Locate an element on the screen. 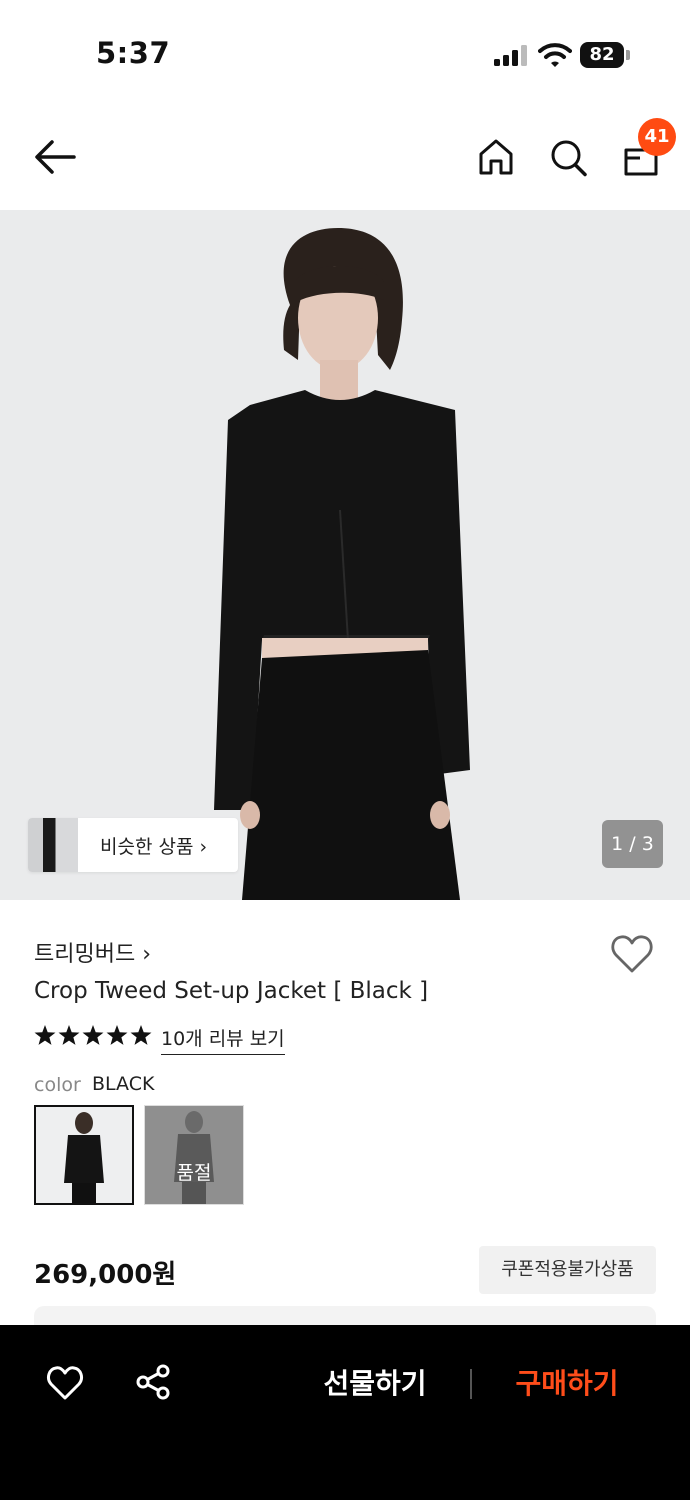 This screenshot has width=690, height=1500. review-link: 10개 리뷰 보기 is located at coordinates (223, 1039).